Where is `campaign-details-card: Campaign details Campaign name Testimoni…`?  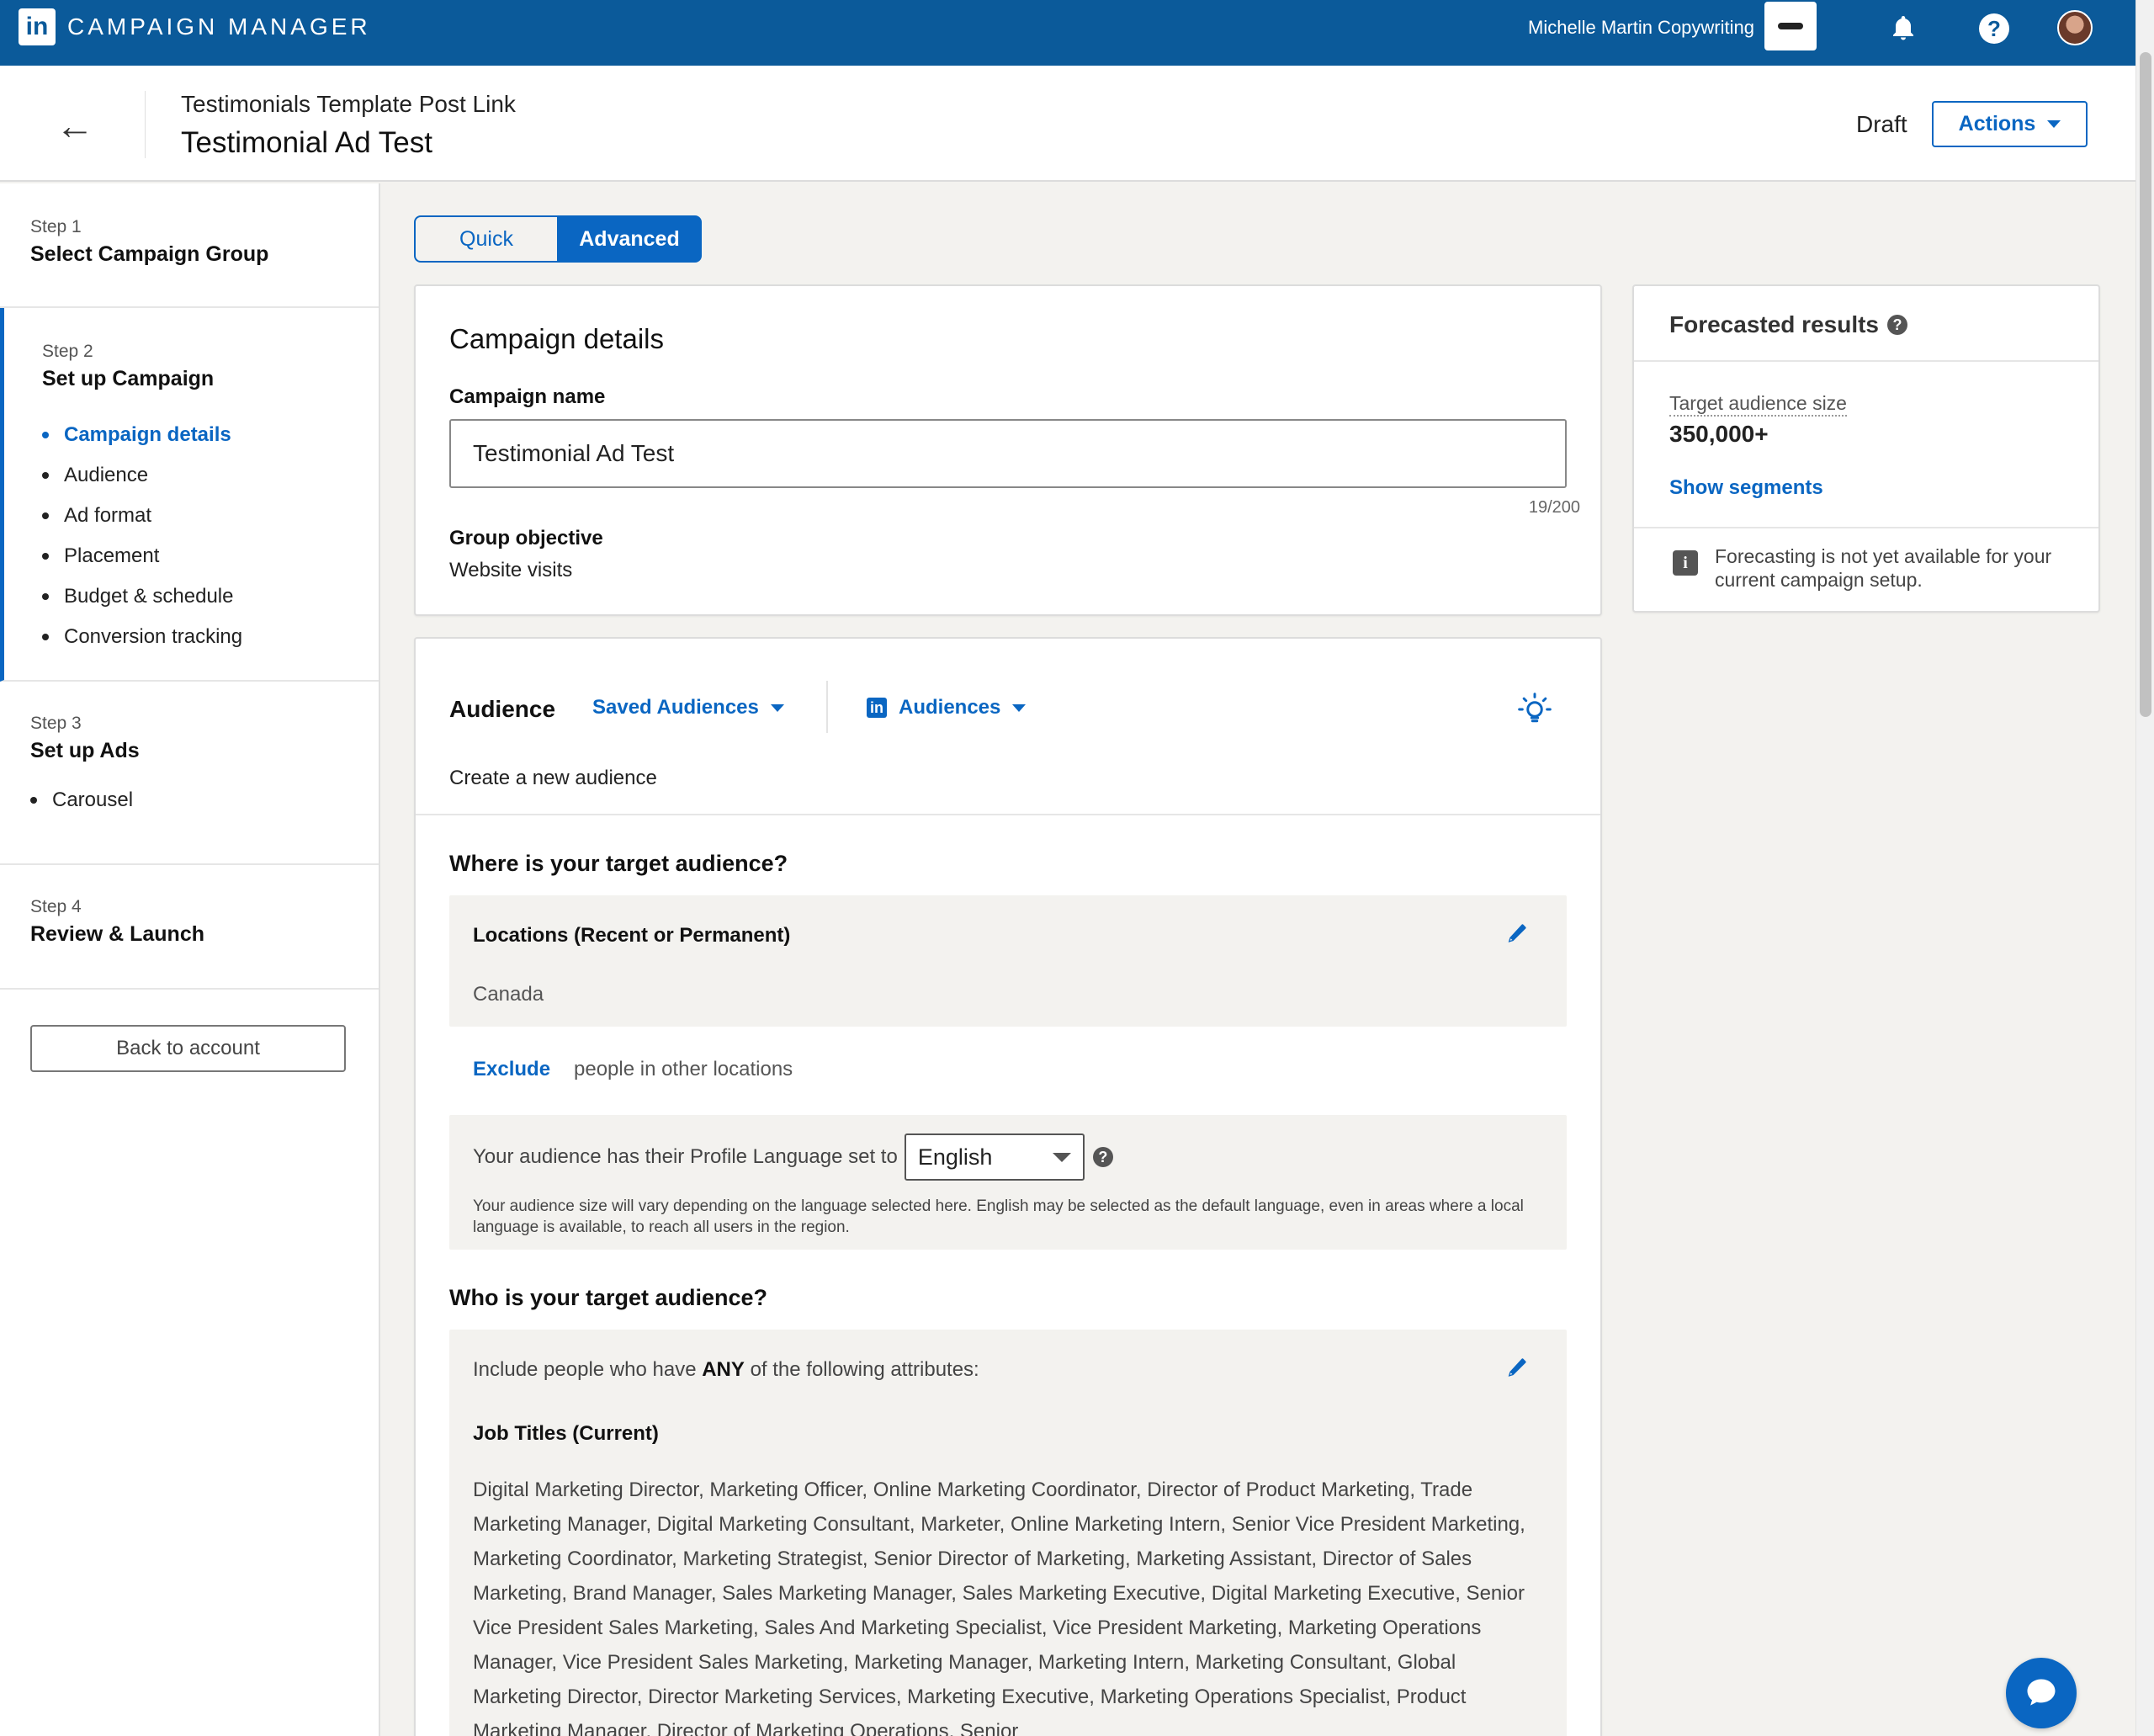
campaign-details-card: Campaign details Campaign name Testimoni… is located at coordinates (1008, 450).